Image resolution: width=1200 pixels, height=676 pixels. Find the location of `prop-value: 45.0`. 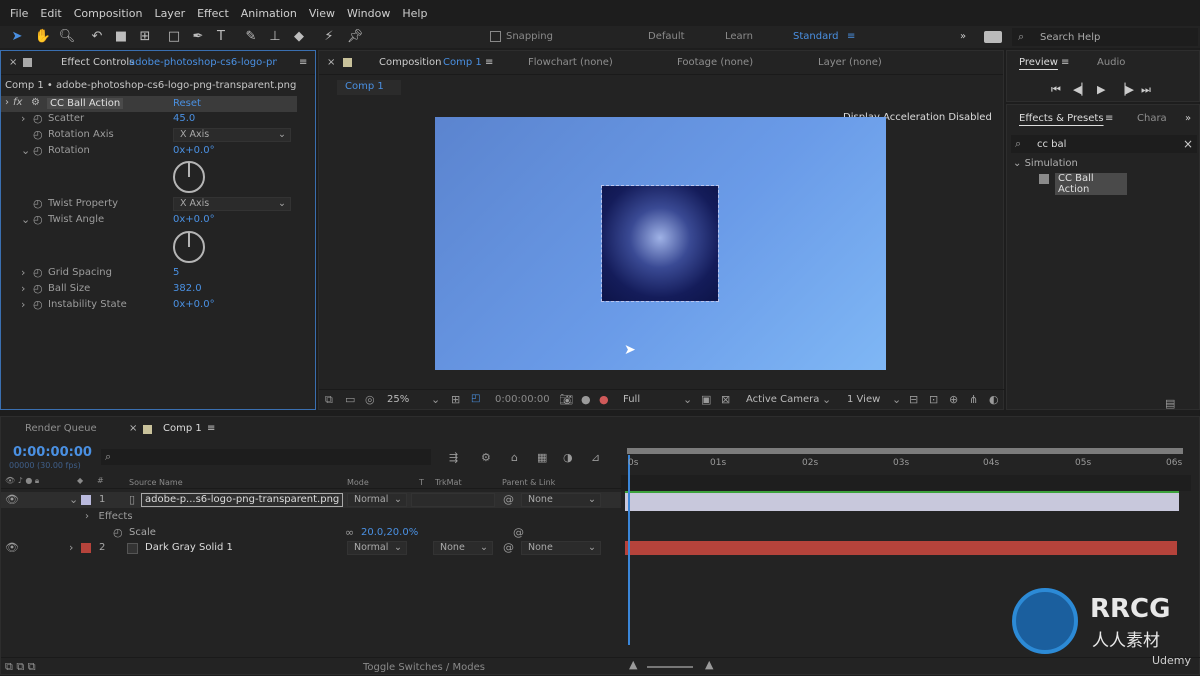

prop-value: 45.0 is located at coordinates (184, 118).